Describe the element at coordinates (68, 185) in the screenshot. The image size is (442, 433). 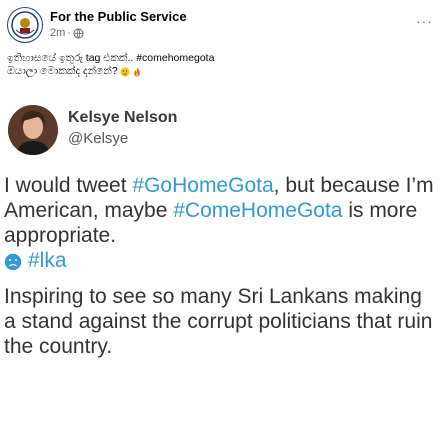
I see `tweet-text-part-1: I would tweet` at that location.